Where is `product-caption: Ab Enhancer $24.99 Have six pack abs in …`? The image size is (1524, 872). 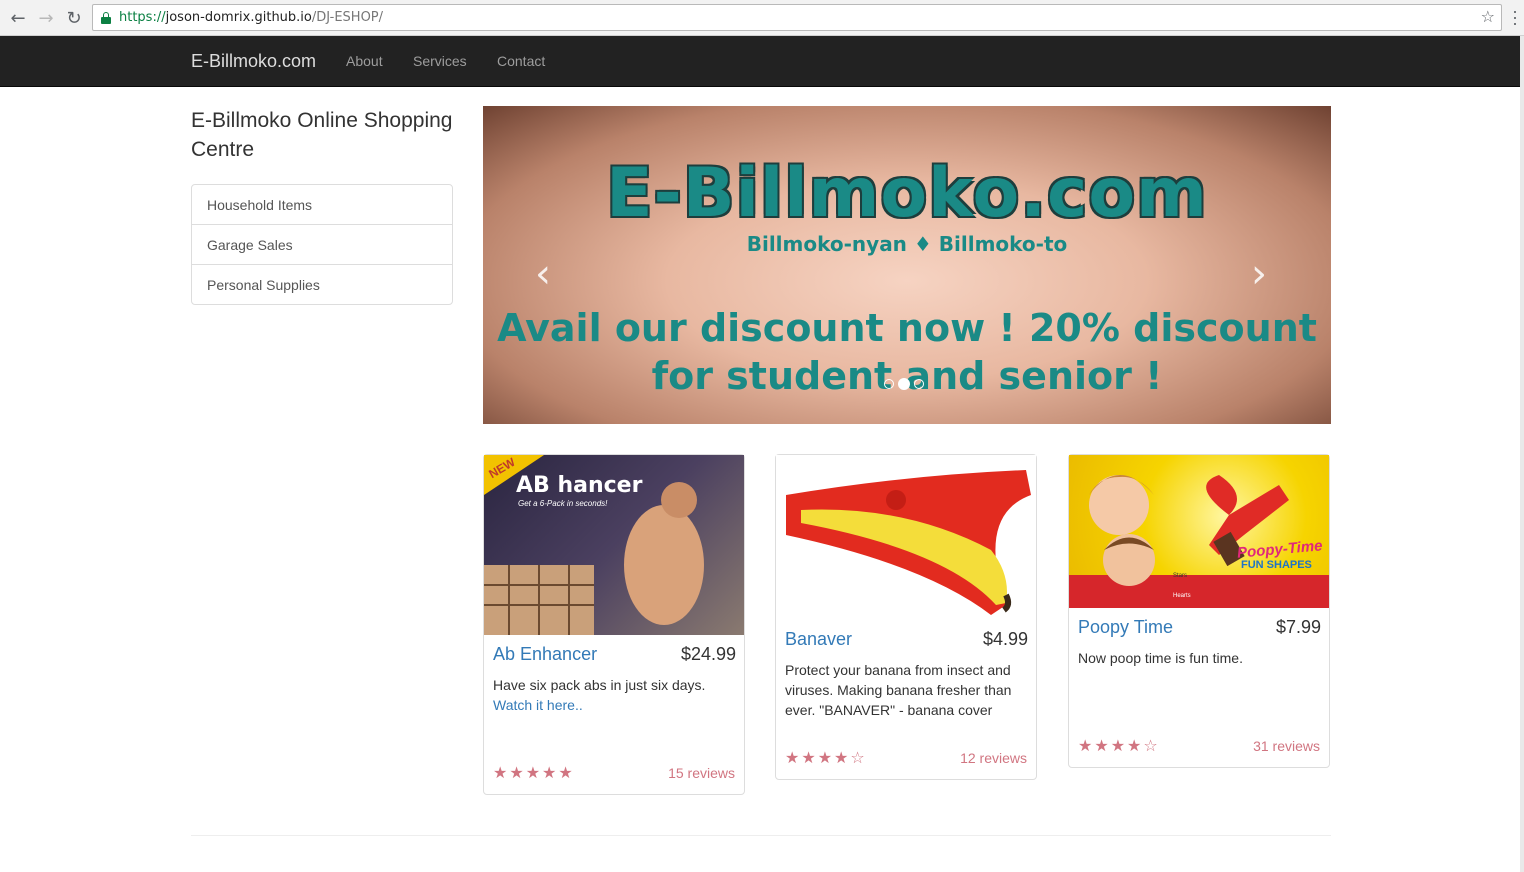
product-caption: Ab Enhancer $24.99 Have six pack abs in … is located at coordinates (614, 675).